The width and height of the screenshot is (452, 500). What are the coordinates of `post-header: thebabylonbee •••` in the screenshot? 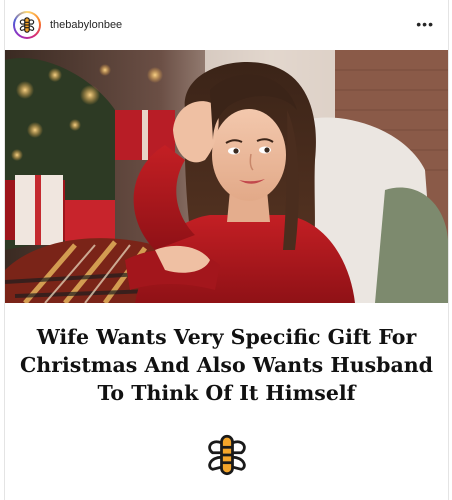 It's located at (226, 25).